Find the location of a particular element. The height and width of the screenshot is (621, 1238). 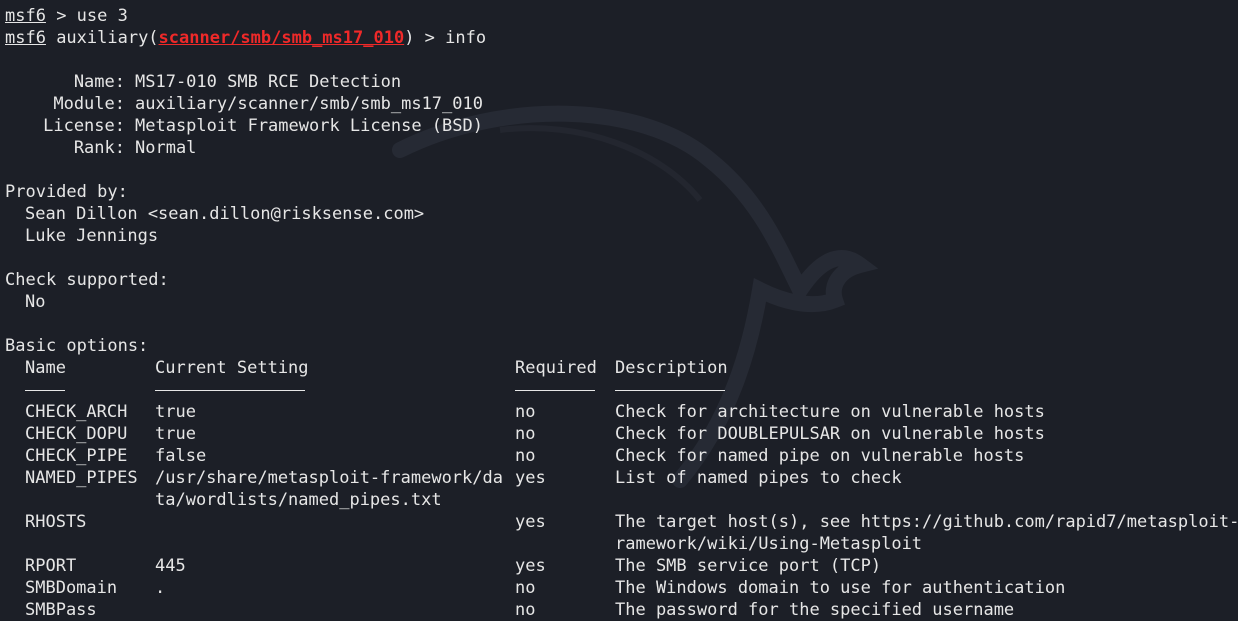

option-setting: /usr/share/metasploit-framework/da is located at coordinates (329, 478).